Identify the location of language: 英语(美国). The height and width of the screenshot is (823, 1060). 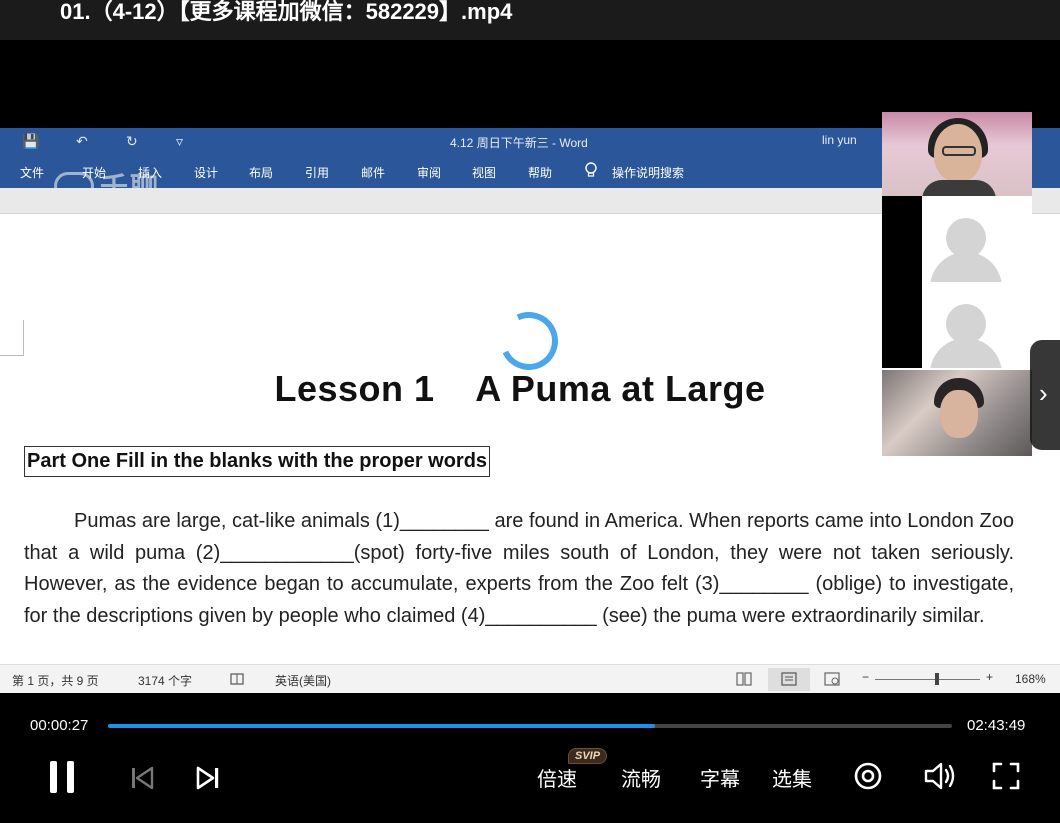
(303, 681).